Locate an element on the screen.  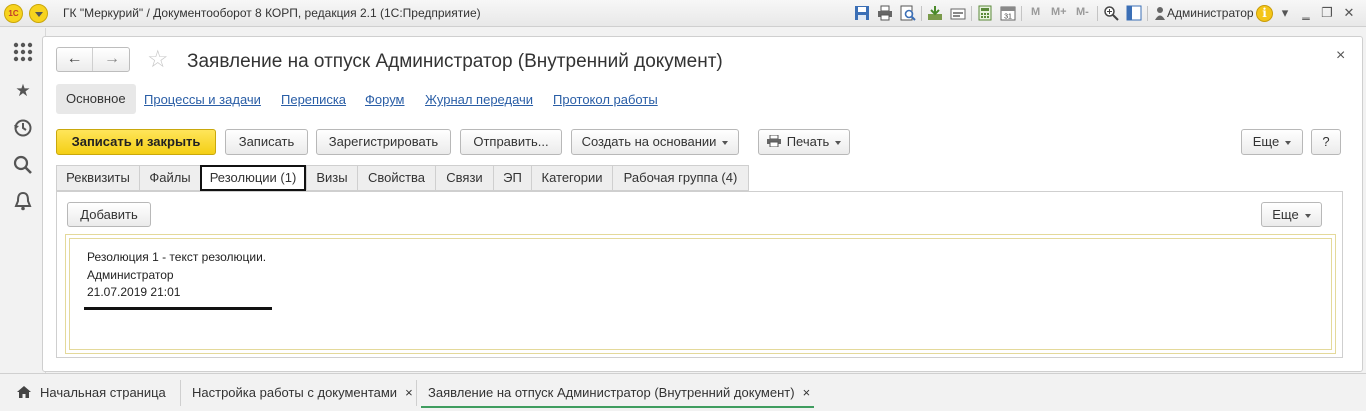
create-based-on-label: Создать на основании is located at coordinates (649, 141).